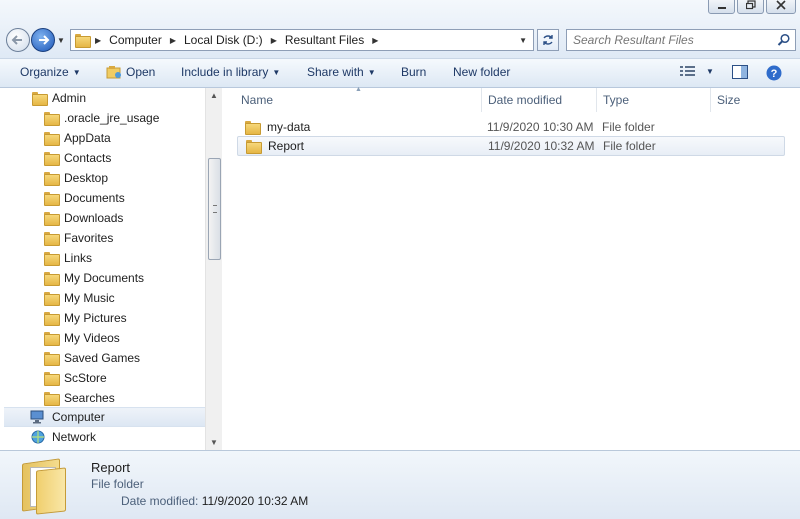 This screenshot has height=519, width=800. Describe the element at coordinates (213, 269) in the screenshot. I see `navigation-scrollbar: ▲ ▼` at that location.